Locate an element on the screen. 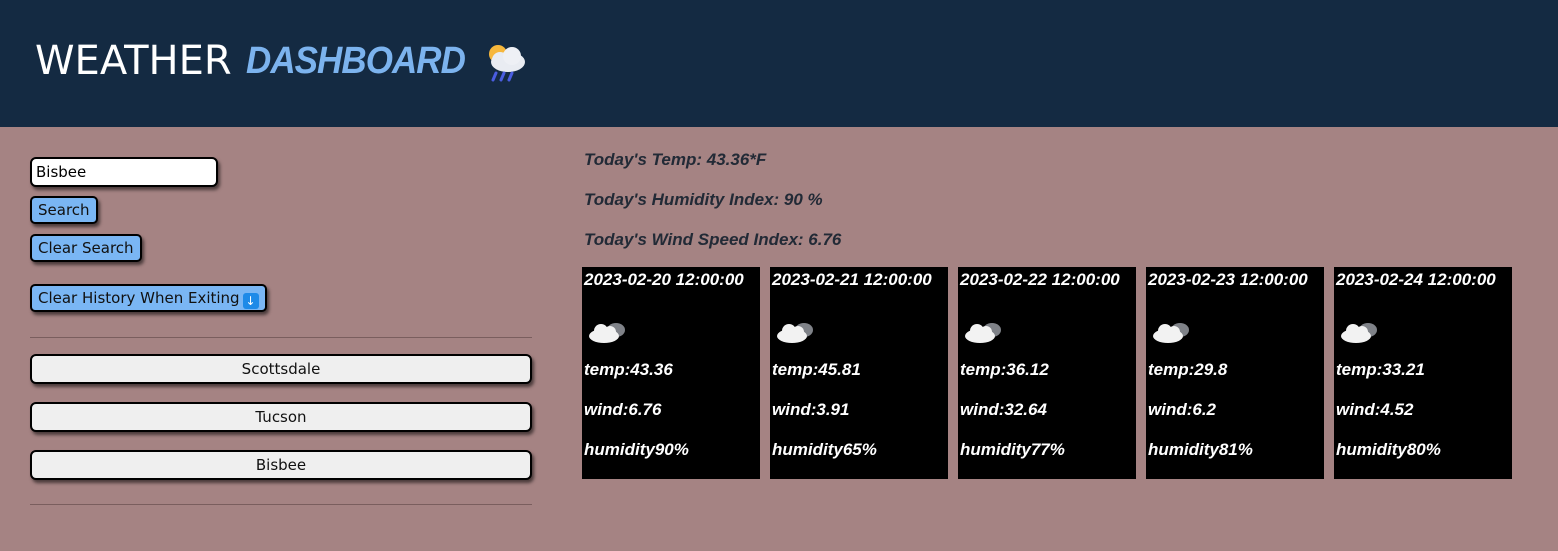 The image size is (1558, 551). today-wind: Today's Wind Speed Index: 6.76 is located at coordinates (713, 239).